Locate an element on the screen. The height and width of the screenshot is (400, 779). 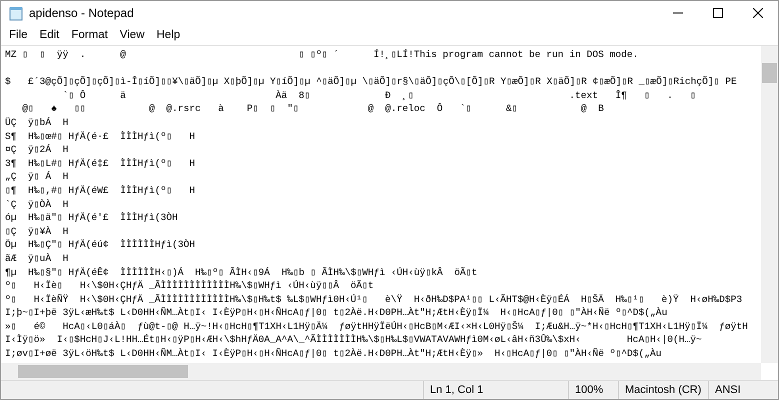
horizontal-scrollbar is located at coordinates (381, 371).